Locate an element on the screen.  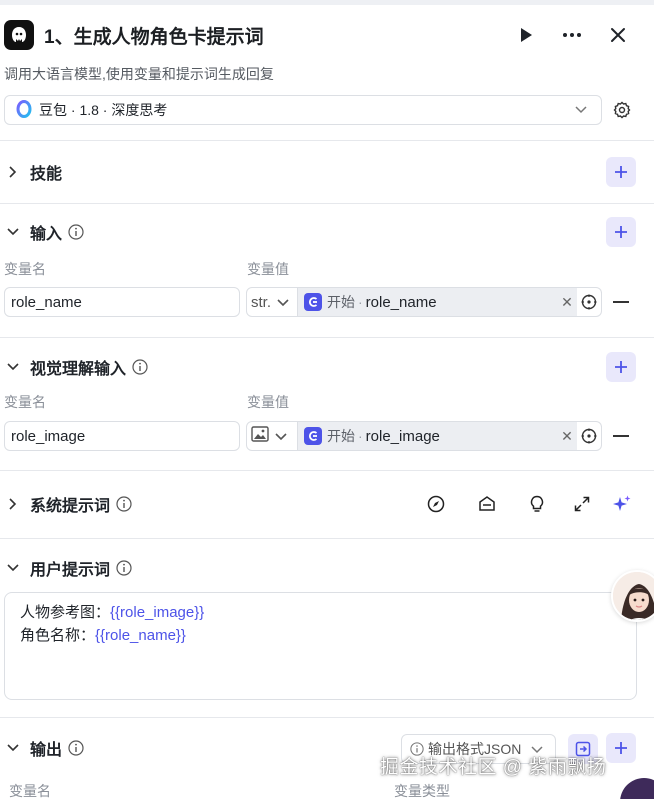
type-select: str. is located at coordinates (272, 302).